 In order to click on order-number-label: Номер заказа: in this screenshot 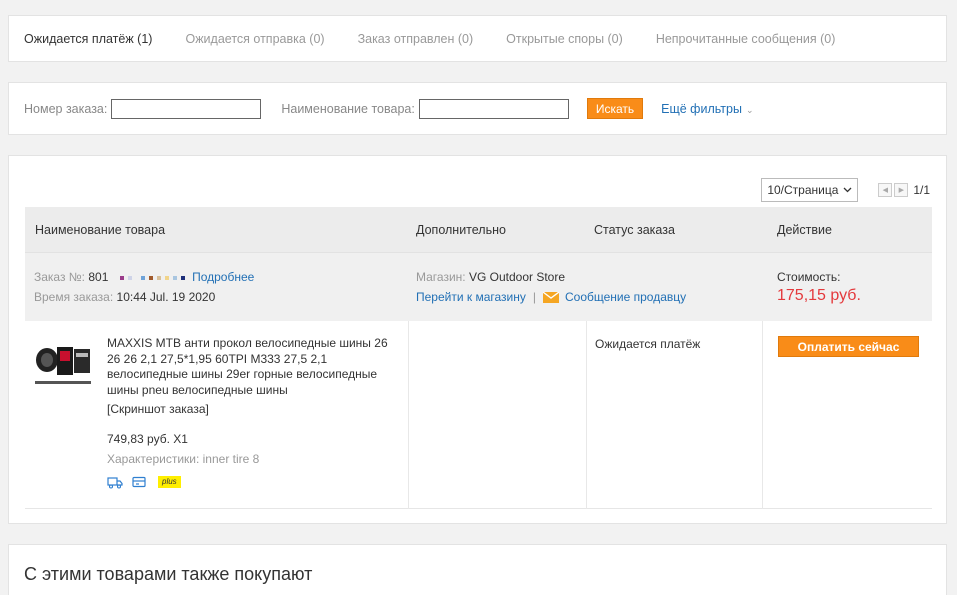, I will do `click(66, 108)`.